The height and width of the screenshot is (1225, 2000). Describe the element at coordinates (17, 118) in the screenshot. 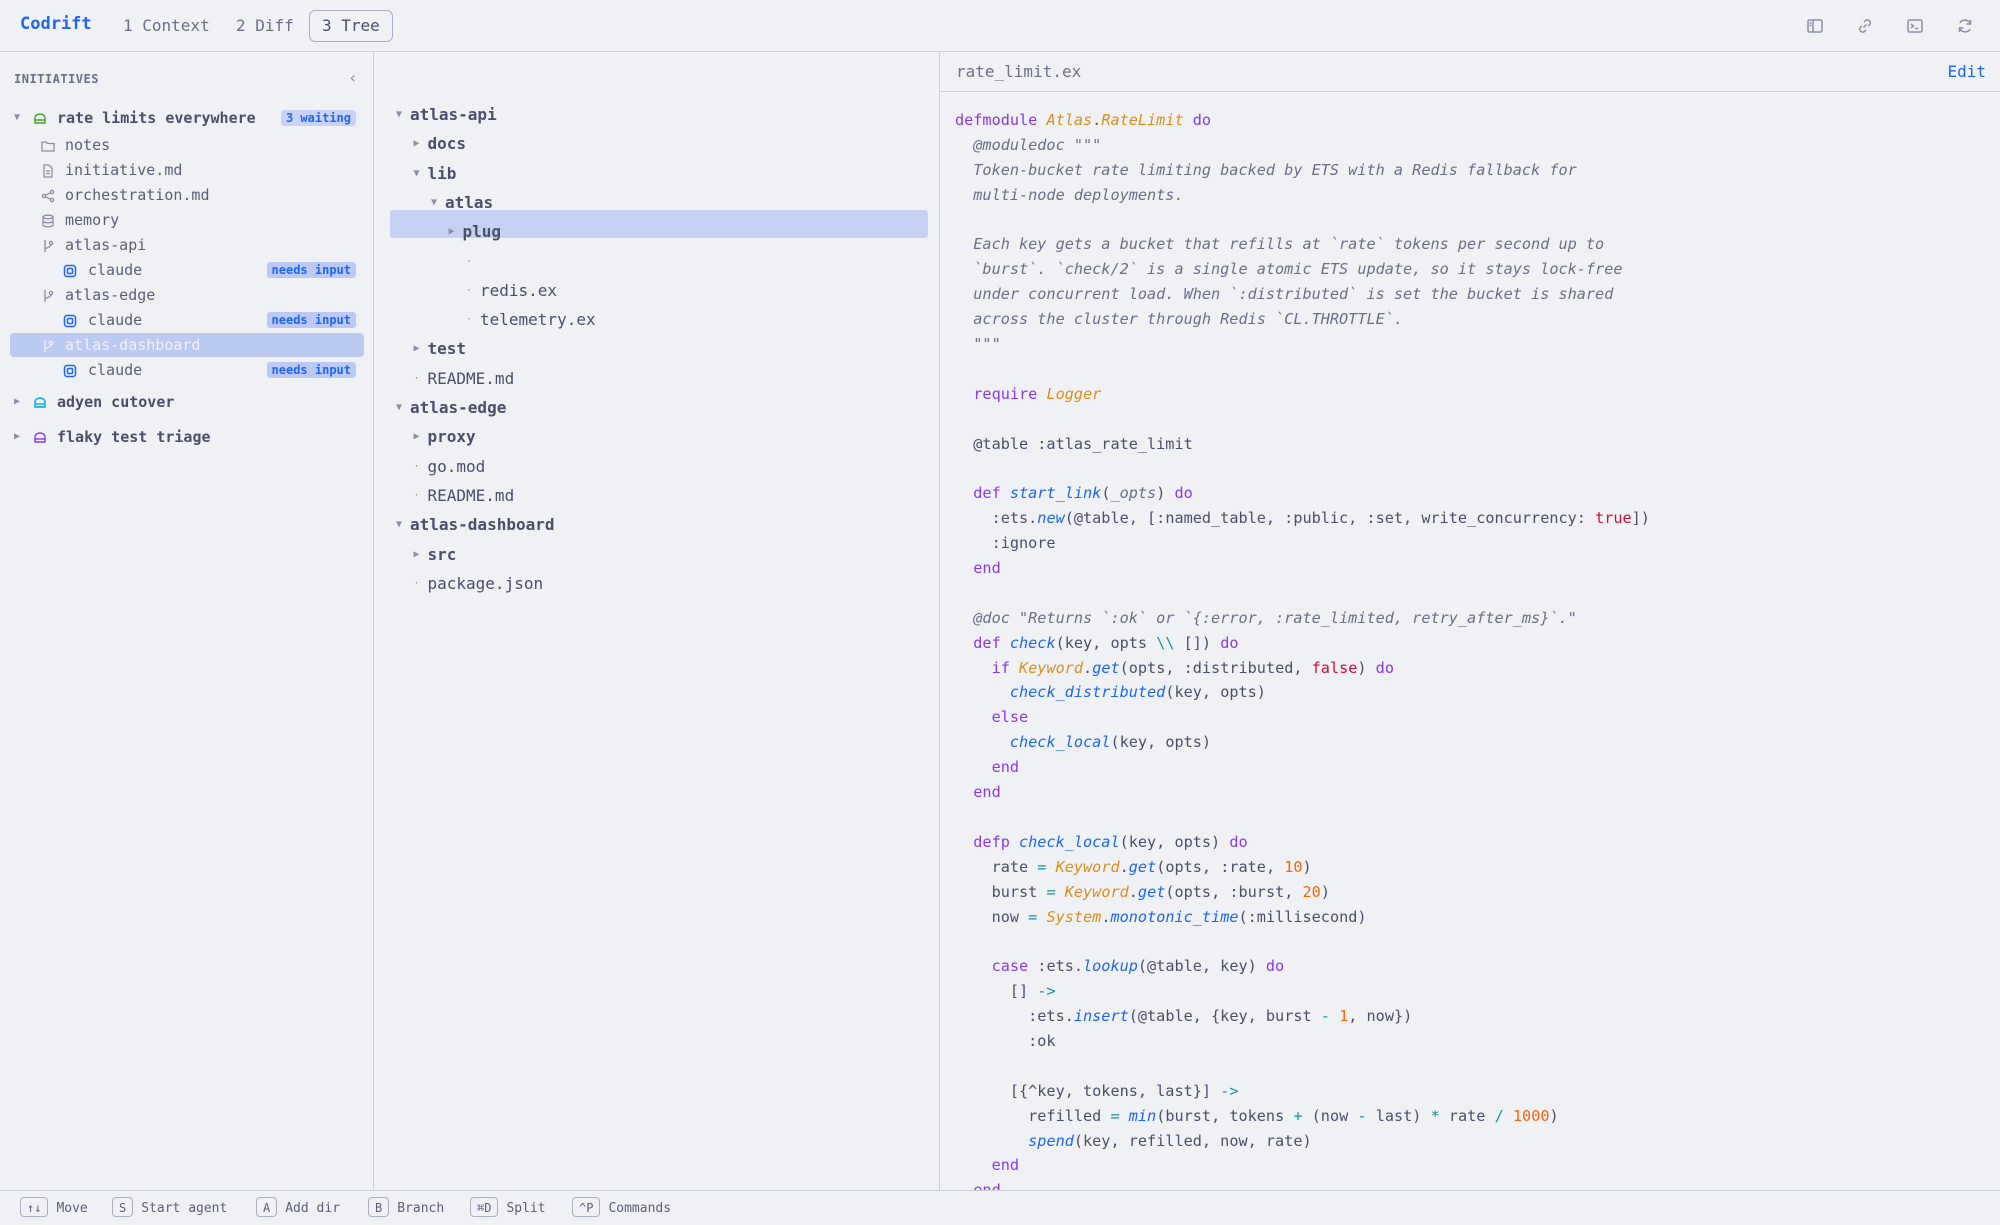

I see `chevron-down-icon: ▼` at that location.